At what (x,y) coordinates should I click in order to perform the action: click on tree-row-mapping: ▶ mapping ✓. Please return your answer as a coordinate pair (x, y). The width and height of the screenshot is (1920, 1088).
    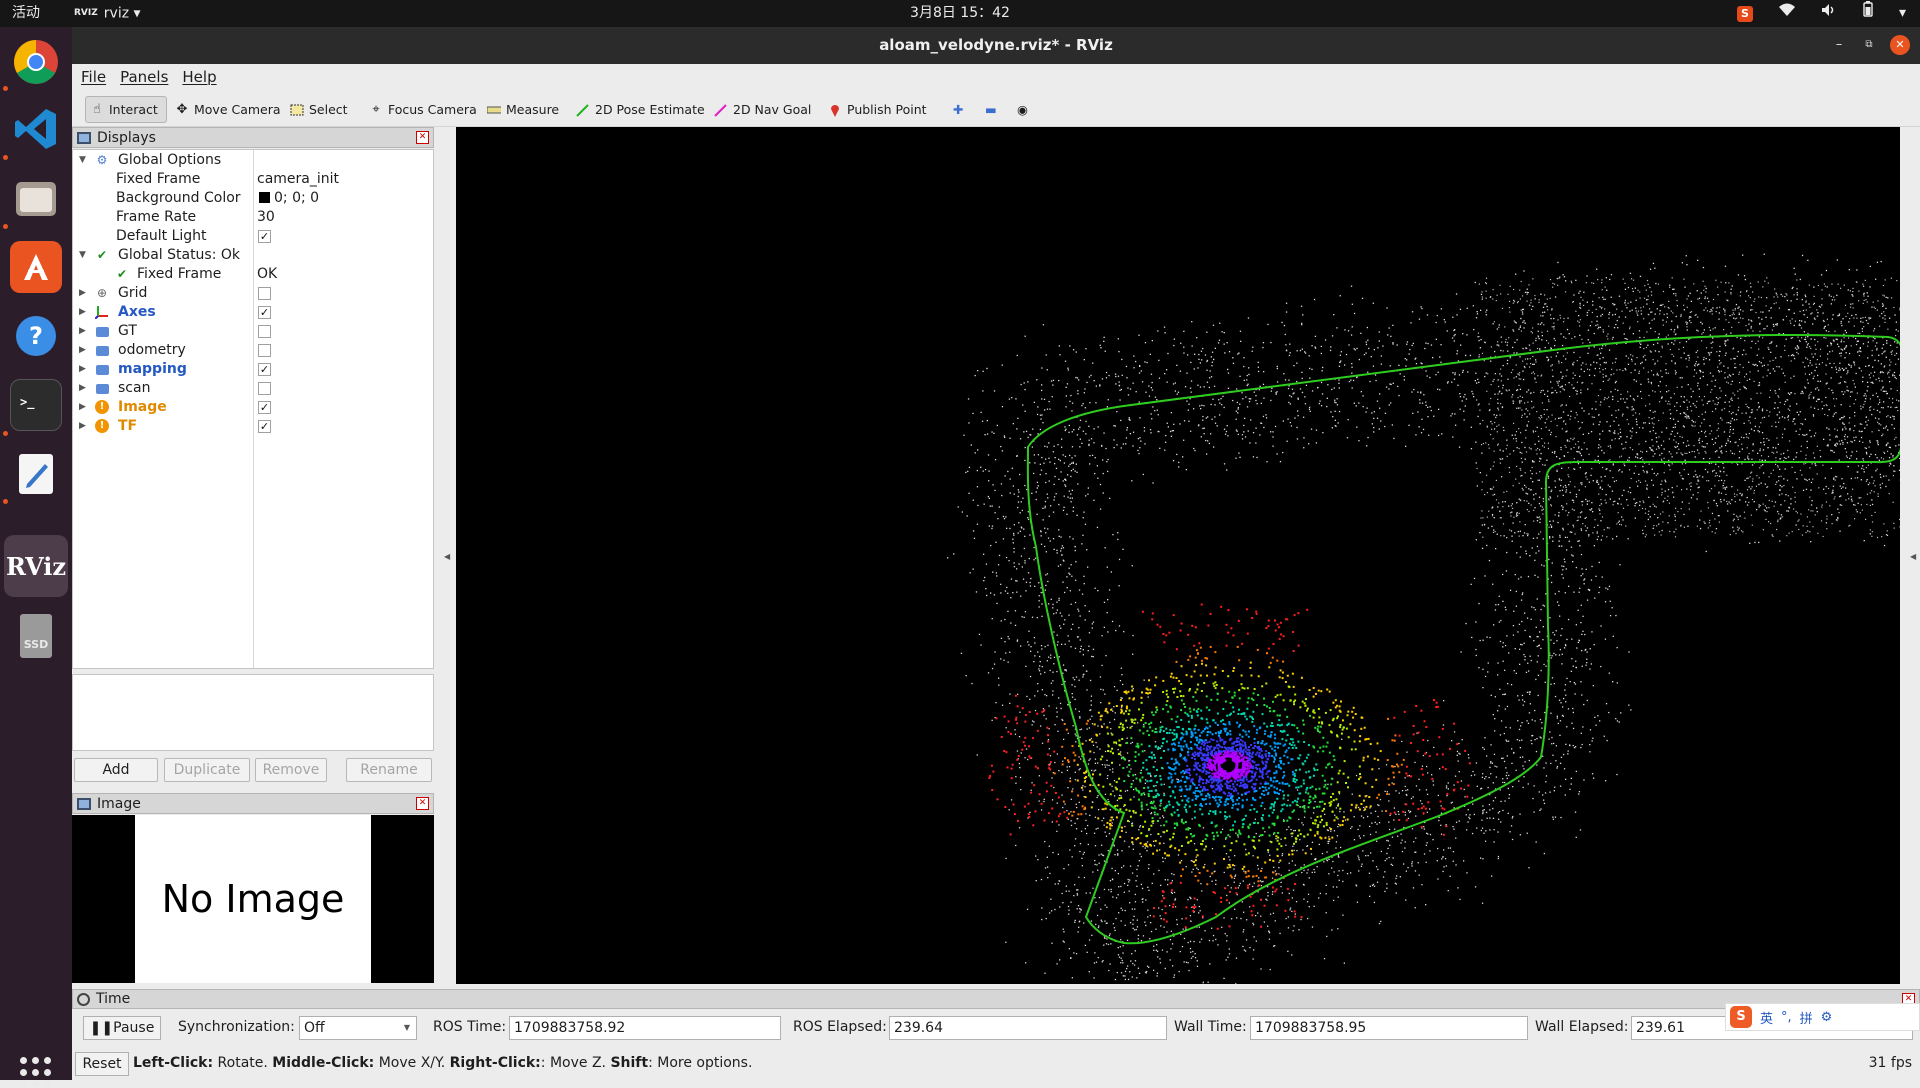
    Looking at the image, I should click on (253, 369).